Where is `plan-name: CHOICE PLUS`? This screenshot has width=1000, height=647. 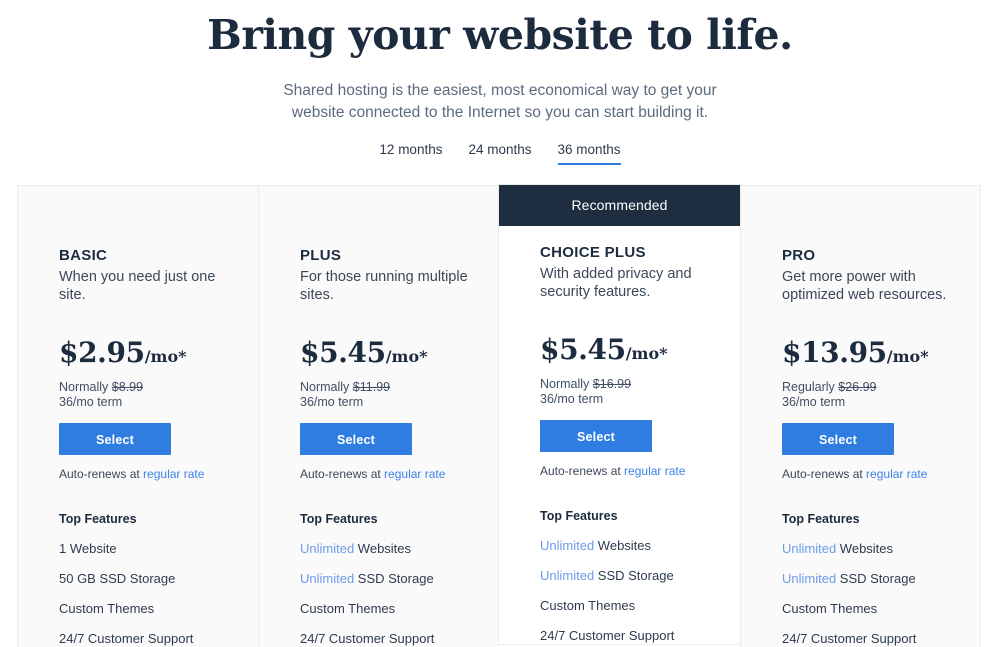
plan-name: CHOICE PLUS is located at coordinates (593, 252).